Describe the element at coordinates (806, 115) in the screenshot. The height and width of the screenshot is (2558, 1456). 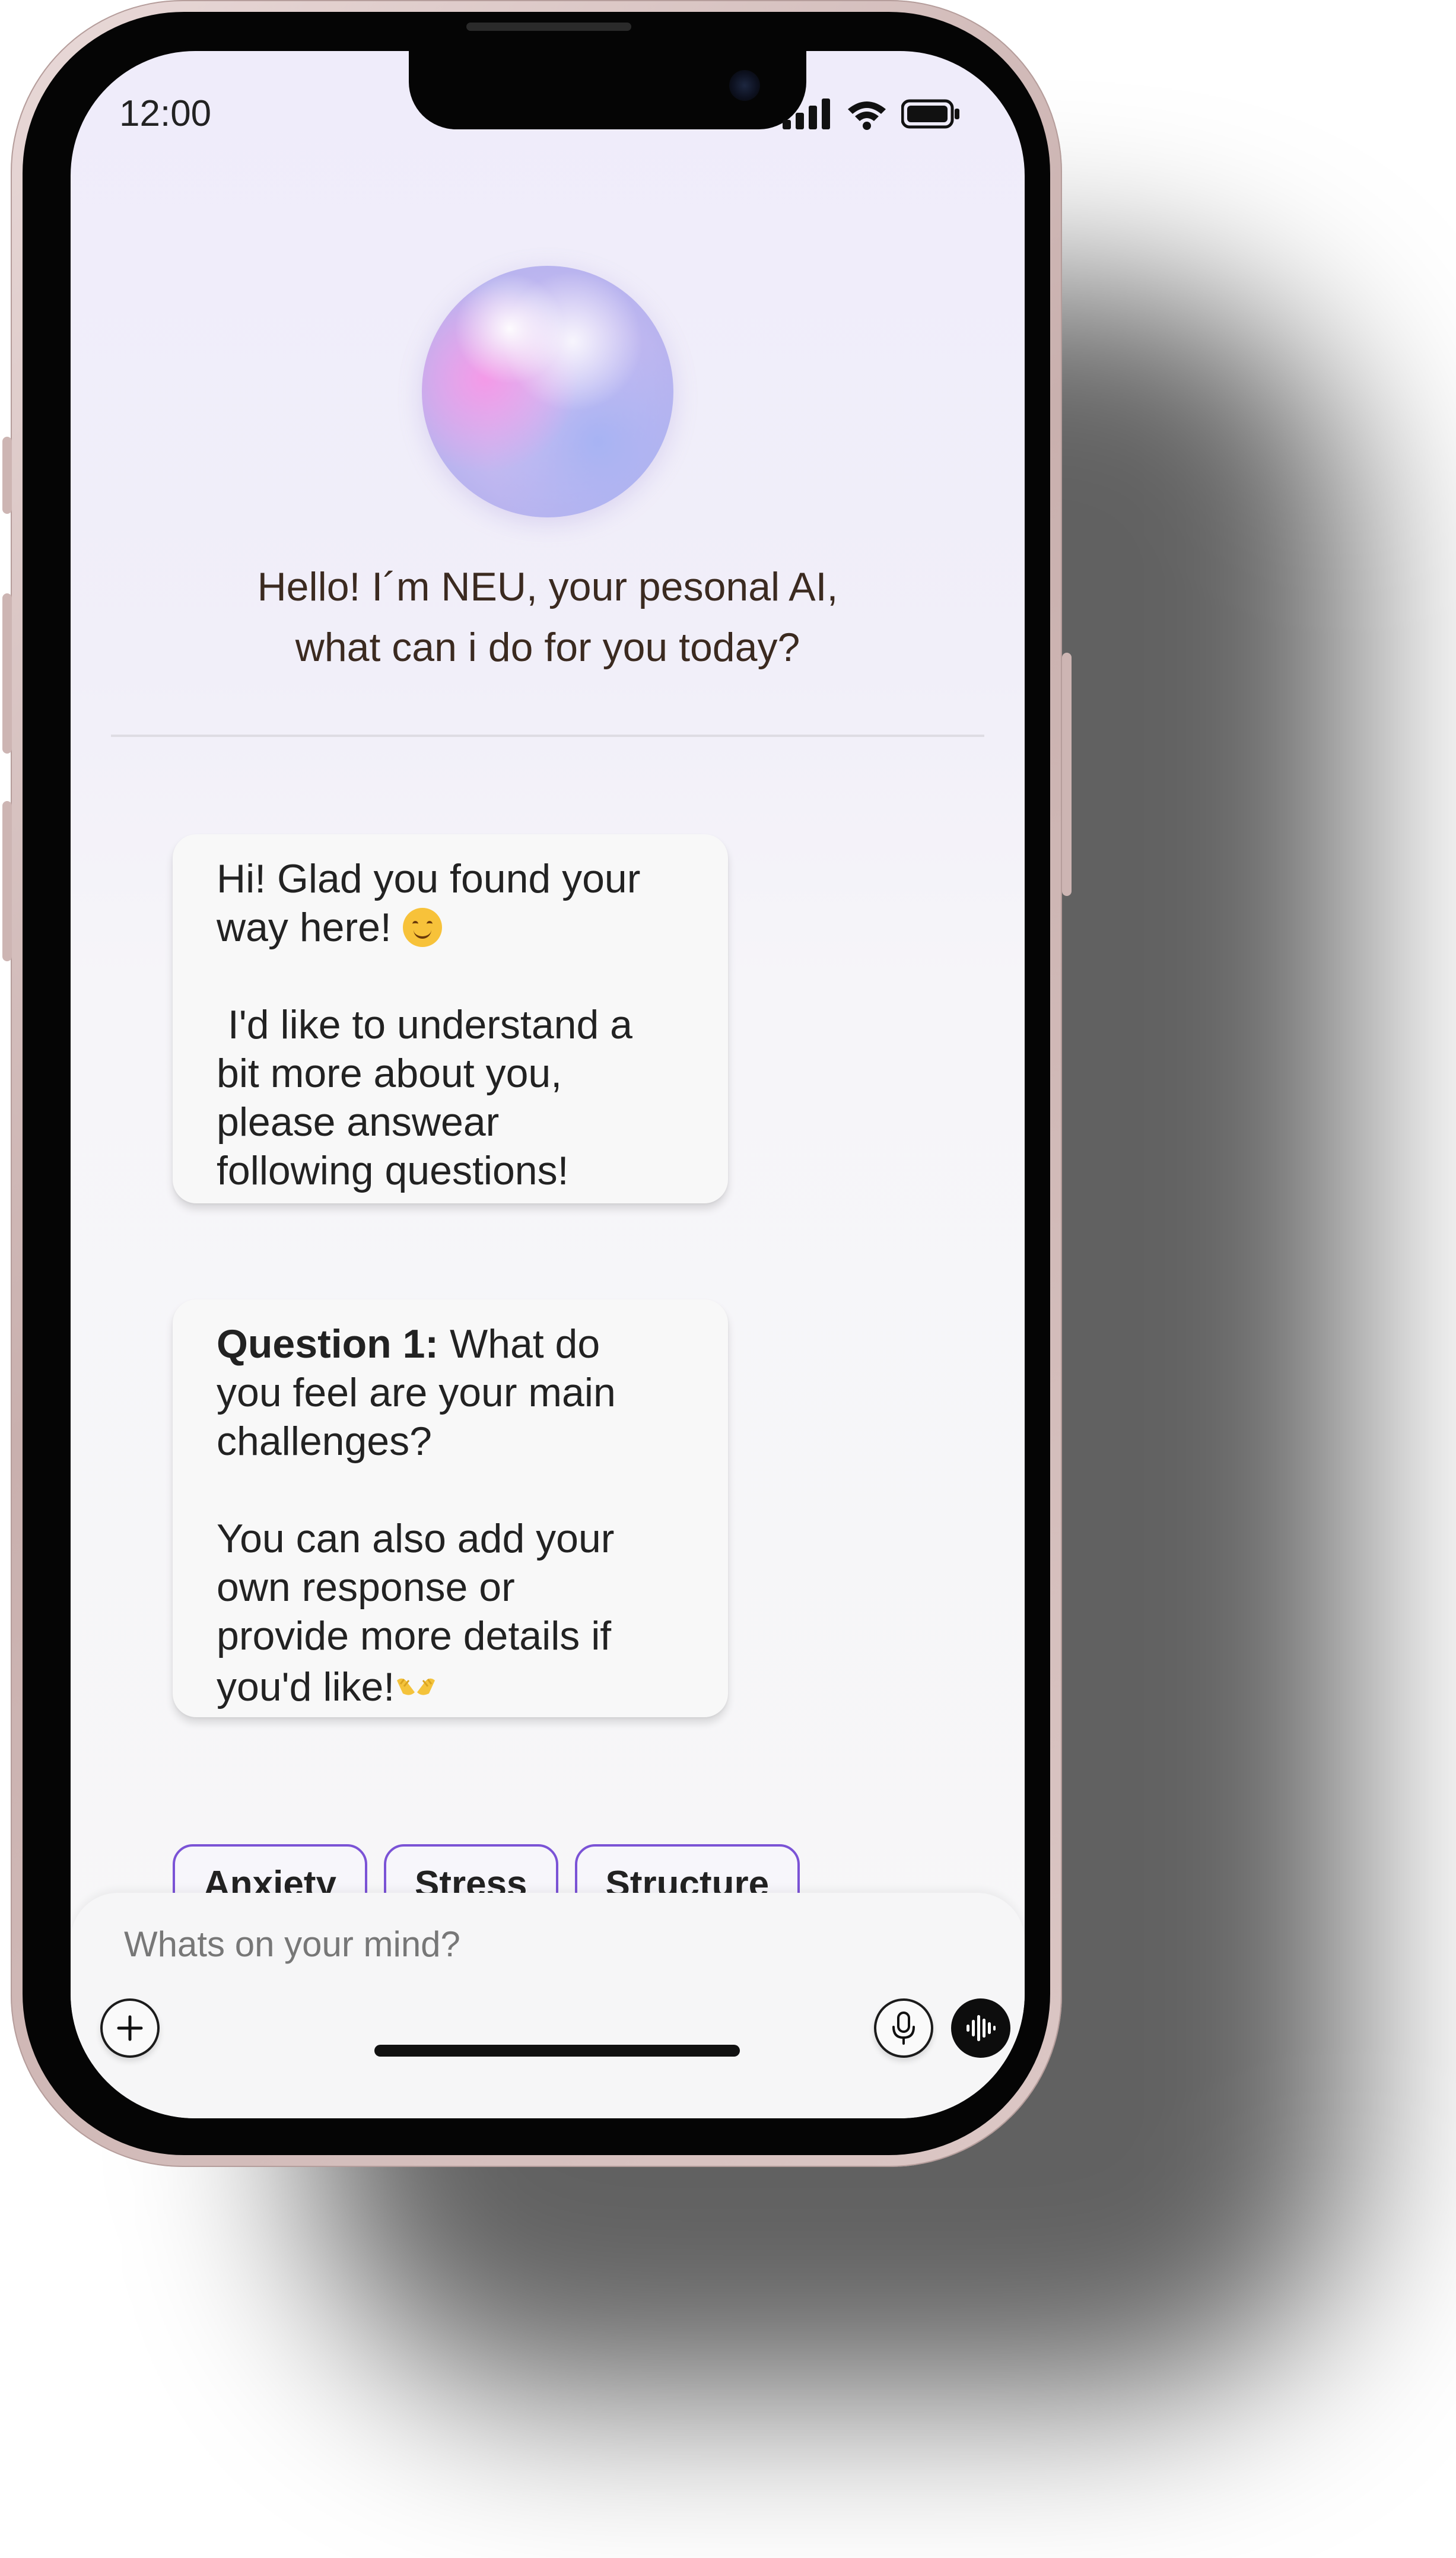
I see `cellular-signal-icon` at that location.